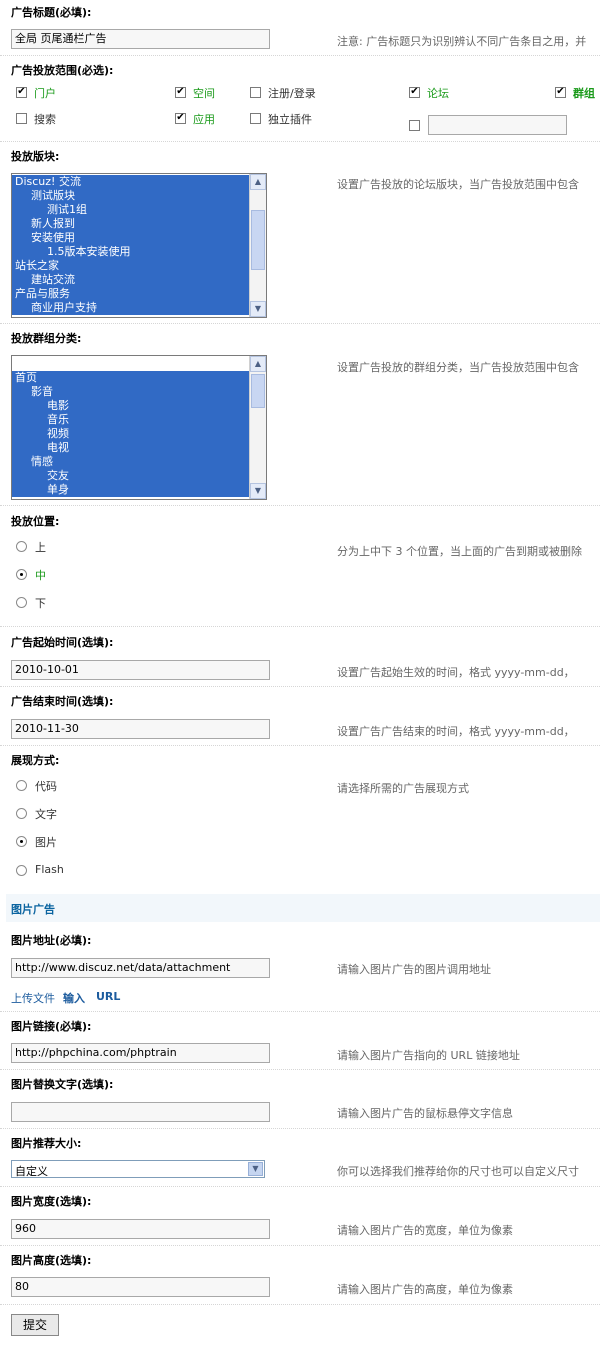 This screenshot has height=1345, width=600. I want to click on display-flash-label: Flash, so click(49, 869).